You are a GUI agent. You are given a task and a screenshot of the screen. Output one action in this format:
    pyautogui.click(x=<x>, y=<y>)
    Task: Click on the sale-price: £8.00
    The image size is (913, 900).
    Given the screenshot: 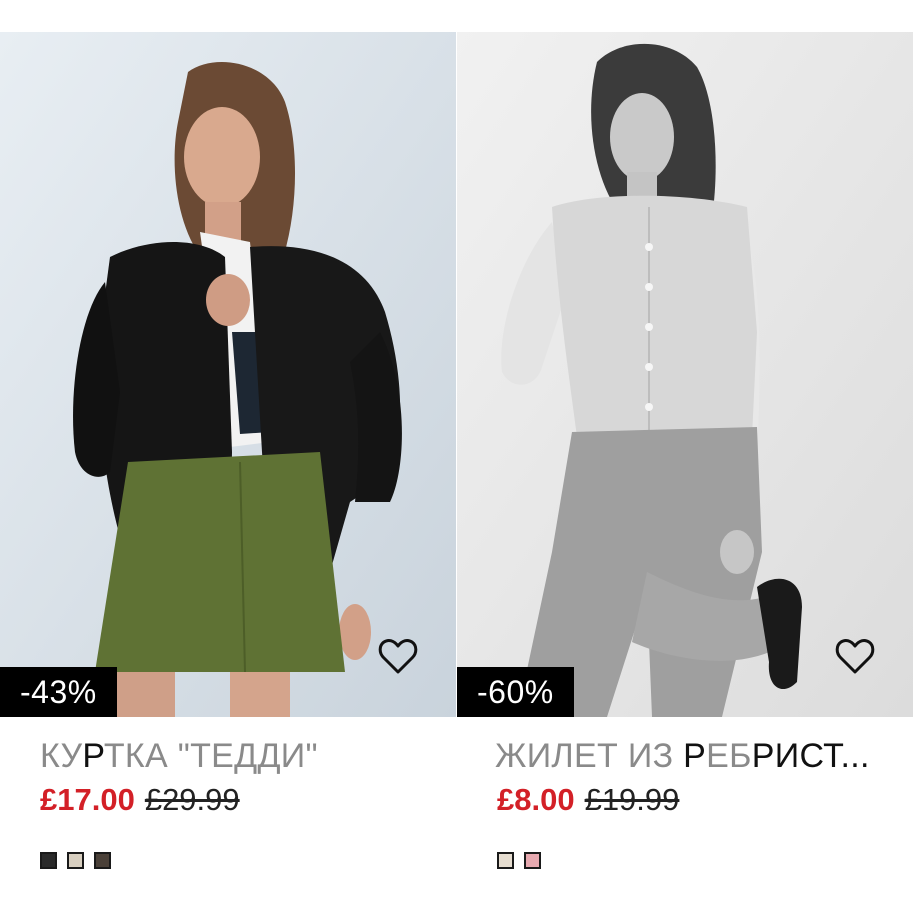 What is the action you would take?
    pyautogui.click(x=536, y=799)
    